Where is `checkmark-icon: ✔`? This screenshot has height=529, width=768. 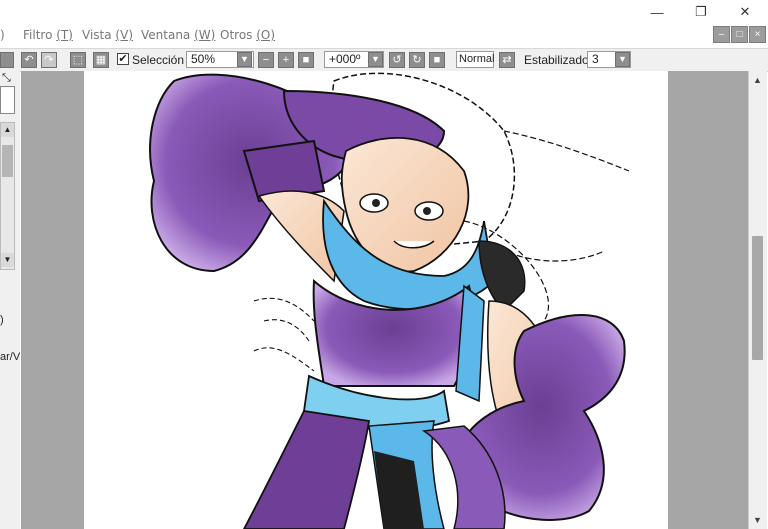 checkmark-icon: ✔ is located at coordinates (123, 59).